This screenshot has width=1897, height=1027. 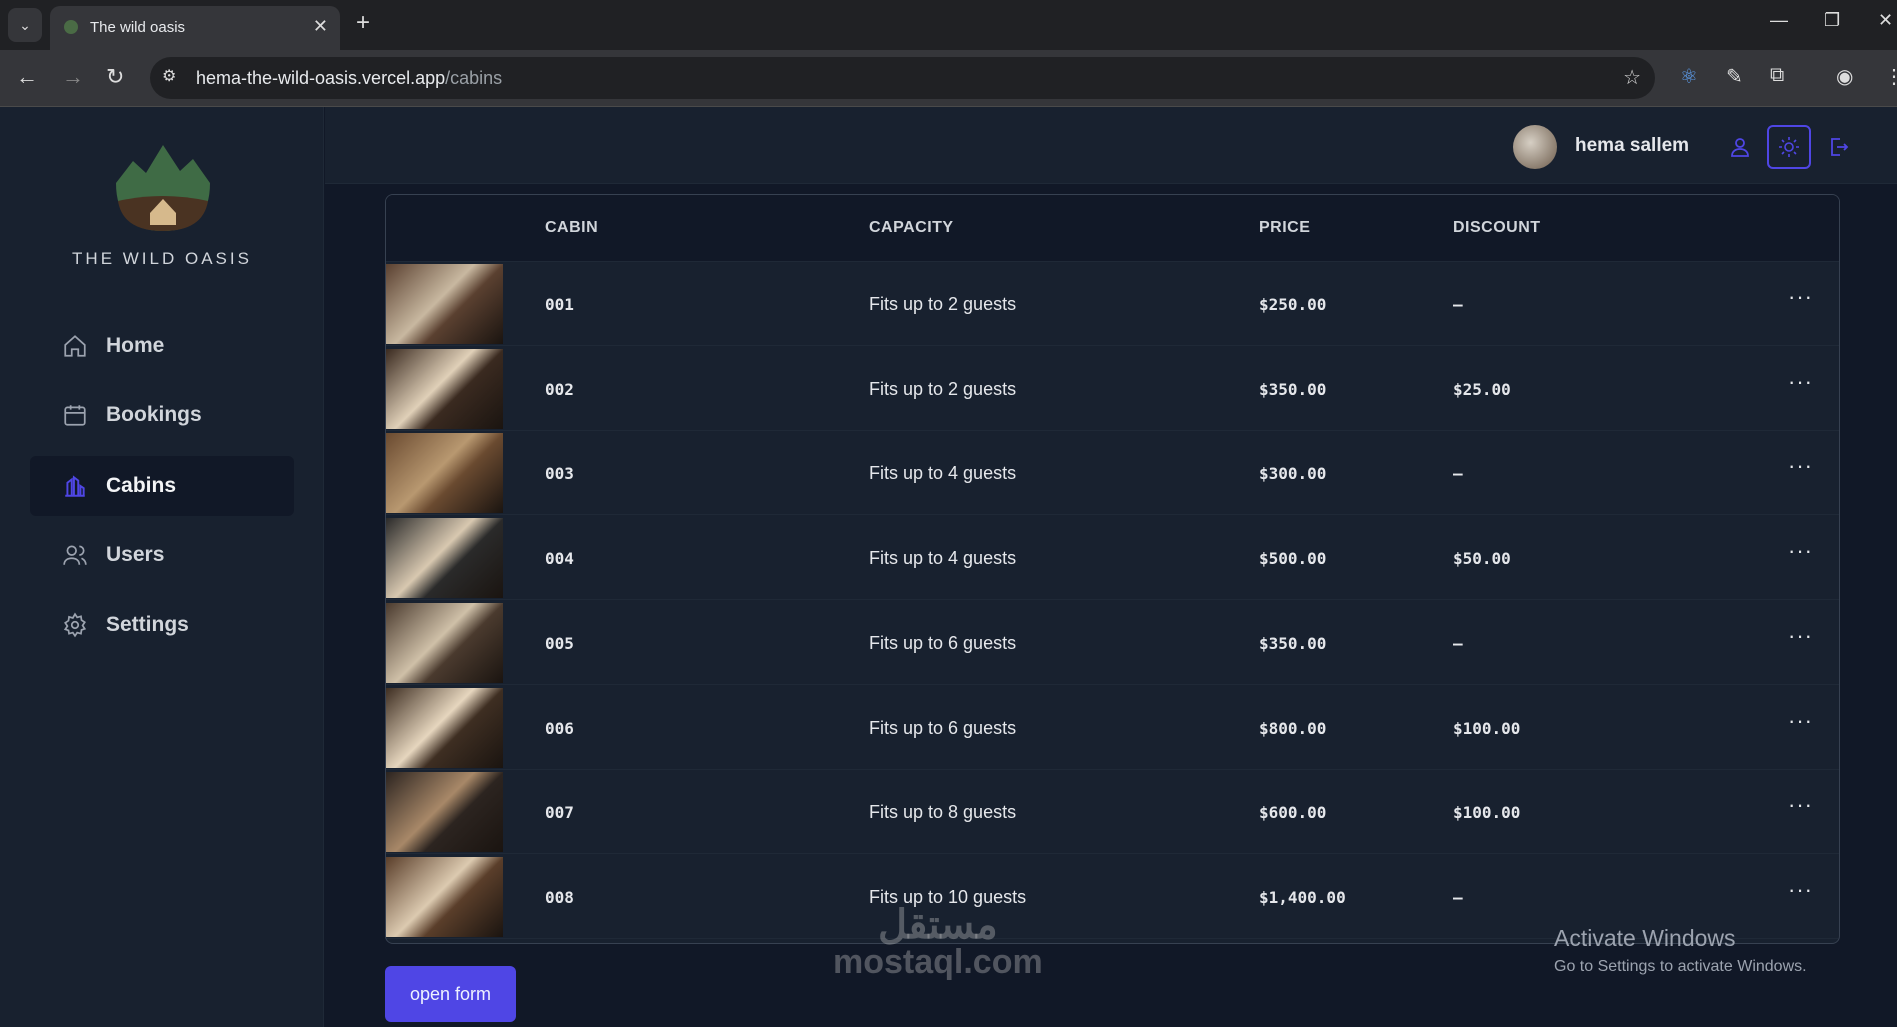 What do you see at coordinates (320, 26) in the screenshot?
I see `close-tab-icon: ✕` at bounding box center [320, 26].